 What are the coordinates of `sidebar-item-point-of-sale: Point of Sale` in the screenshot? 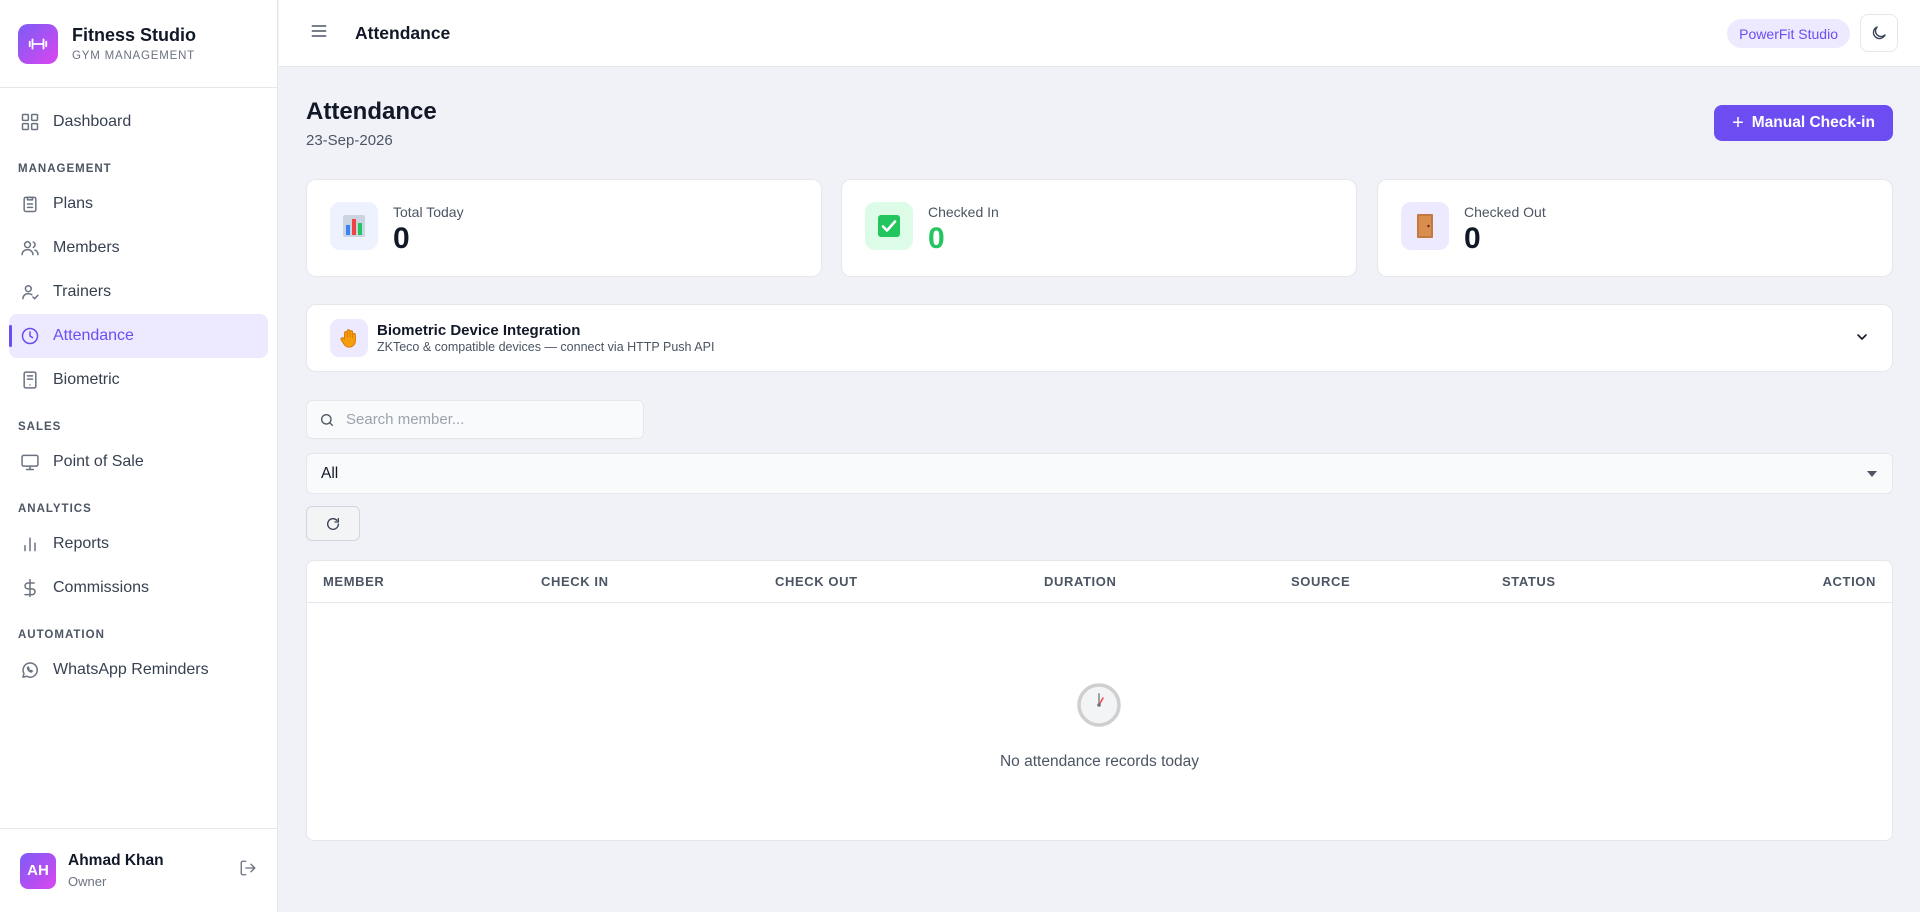 It's located at (138, 462).